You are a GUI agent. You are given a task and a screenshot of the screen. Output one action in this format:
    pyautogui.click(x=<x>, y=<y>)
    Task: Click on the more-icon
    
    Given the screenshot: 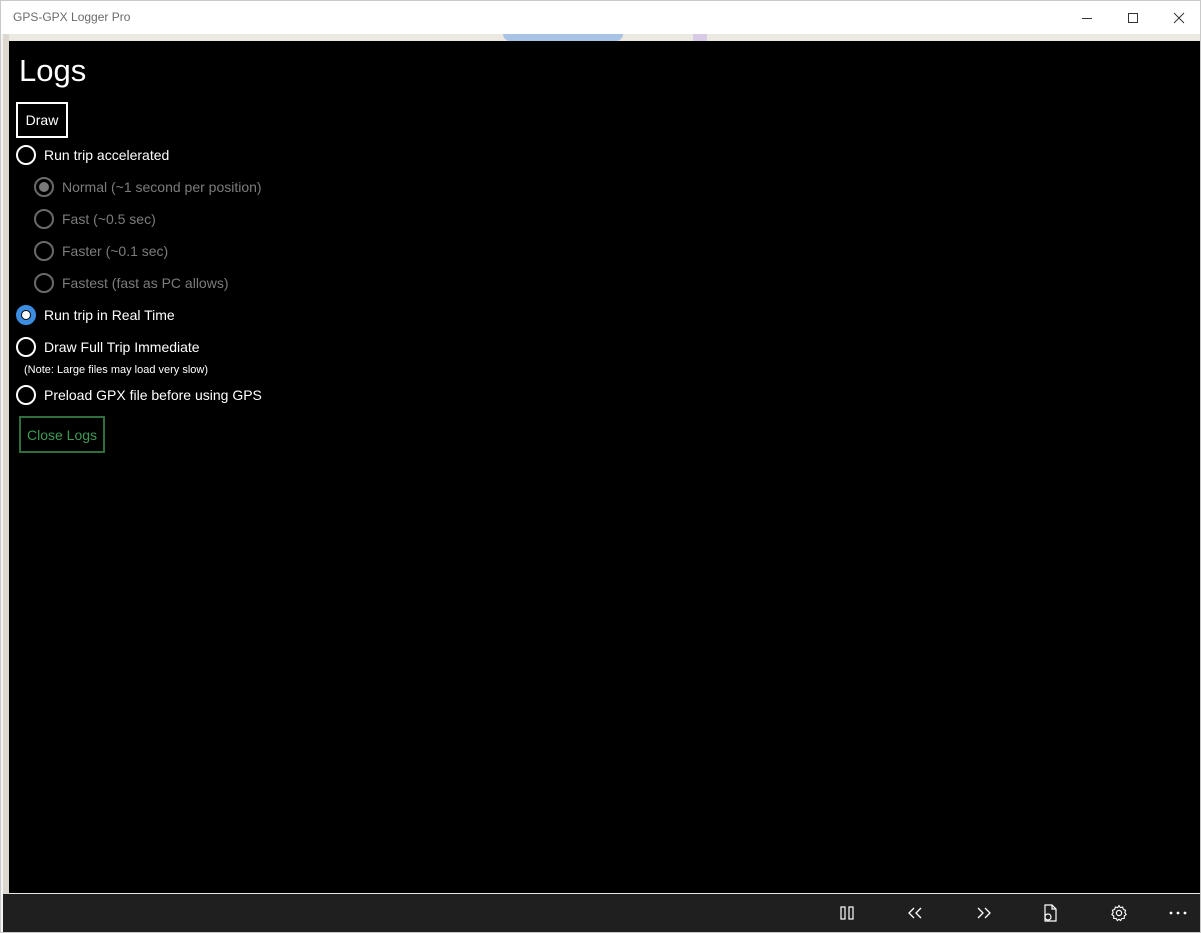 What is the action you would take?
    pyautogui.click(x=1178, y=913)
    